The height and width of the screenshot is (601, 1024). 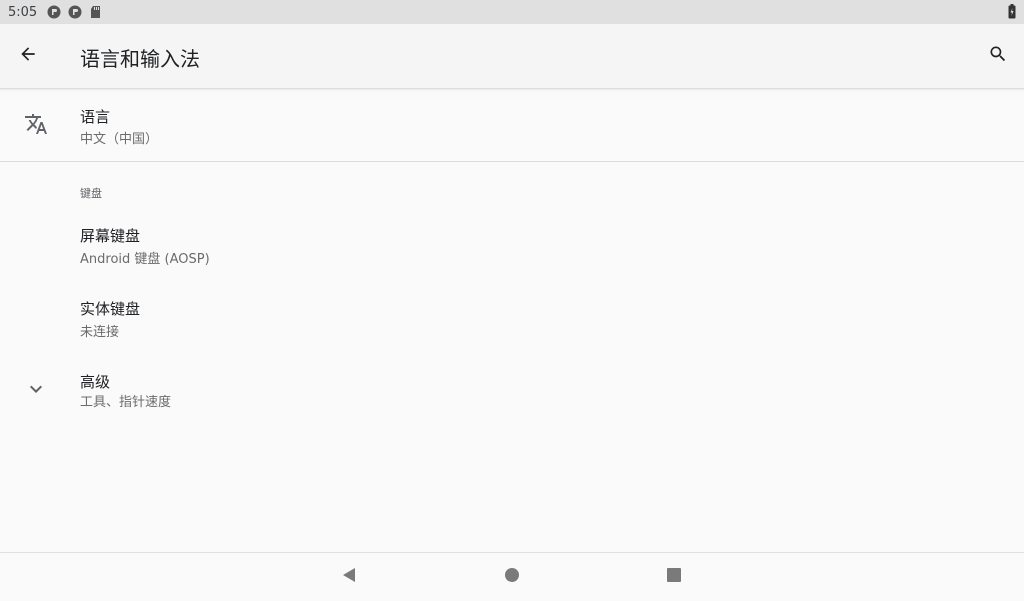 What do you see at coordinates (100, 332) in the screenshot?
I see `physical-keyboard-summary: 未连接` at bounding box center [100, 332].